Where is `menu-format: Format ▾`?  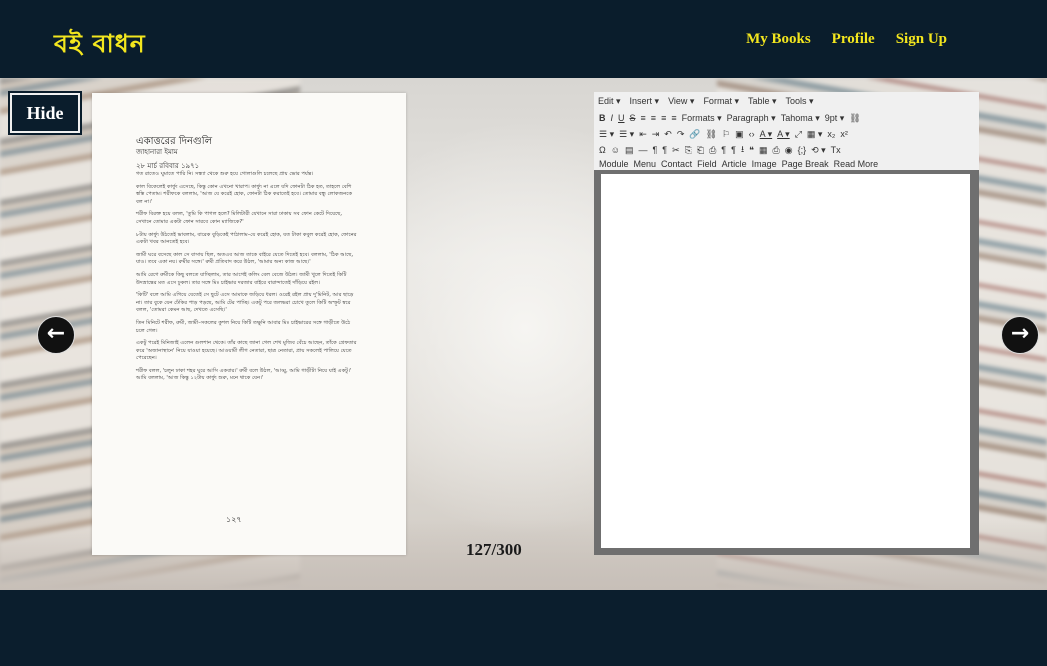
menu-format: Format ▾ is located at coordinates (721, 101).